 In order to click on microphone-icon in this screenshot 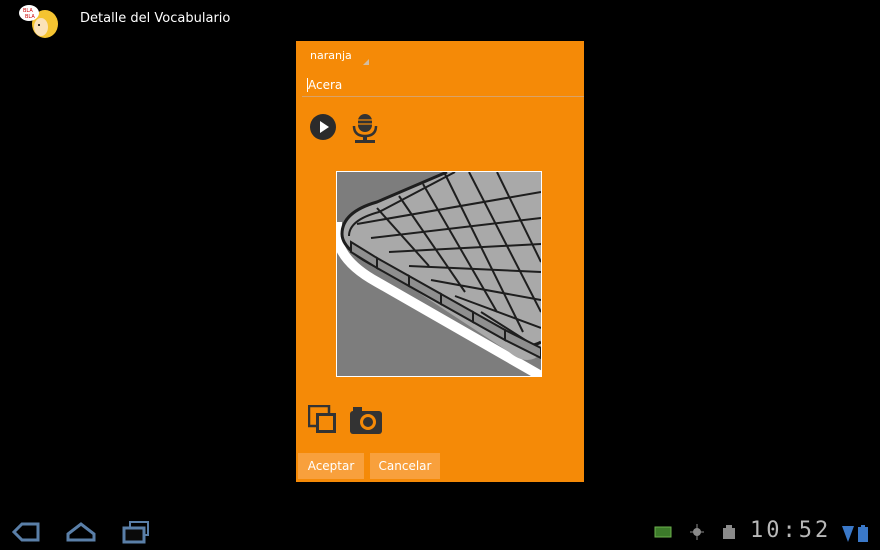, I will do `click(365, 128)`.